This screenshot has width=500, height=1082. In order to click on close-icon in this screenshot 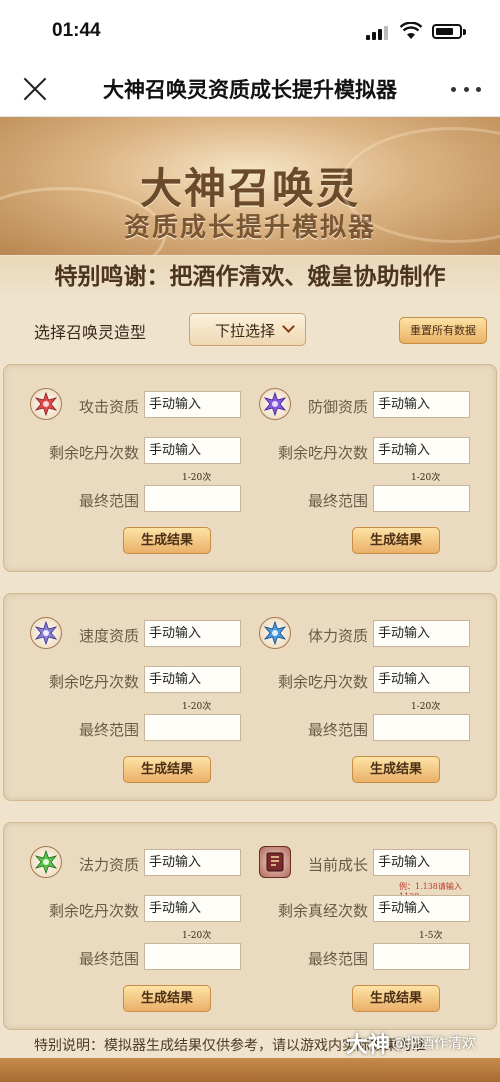, I will do `click(35, 89)`.